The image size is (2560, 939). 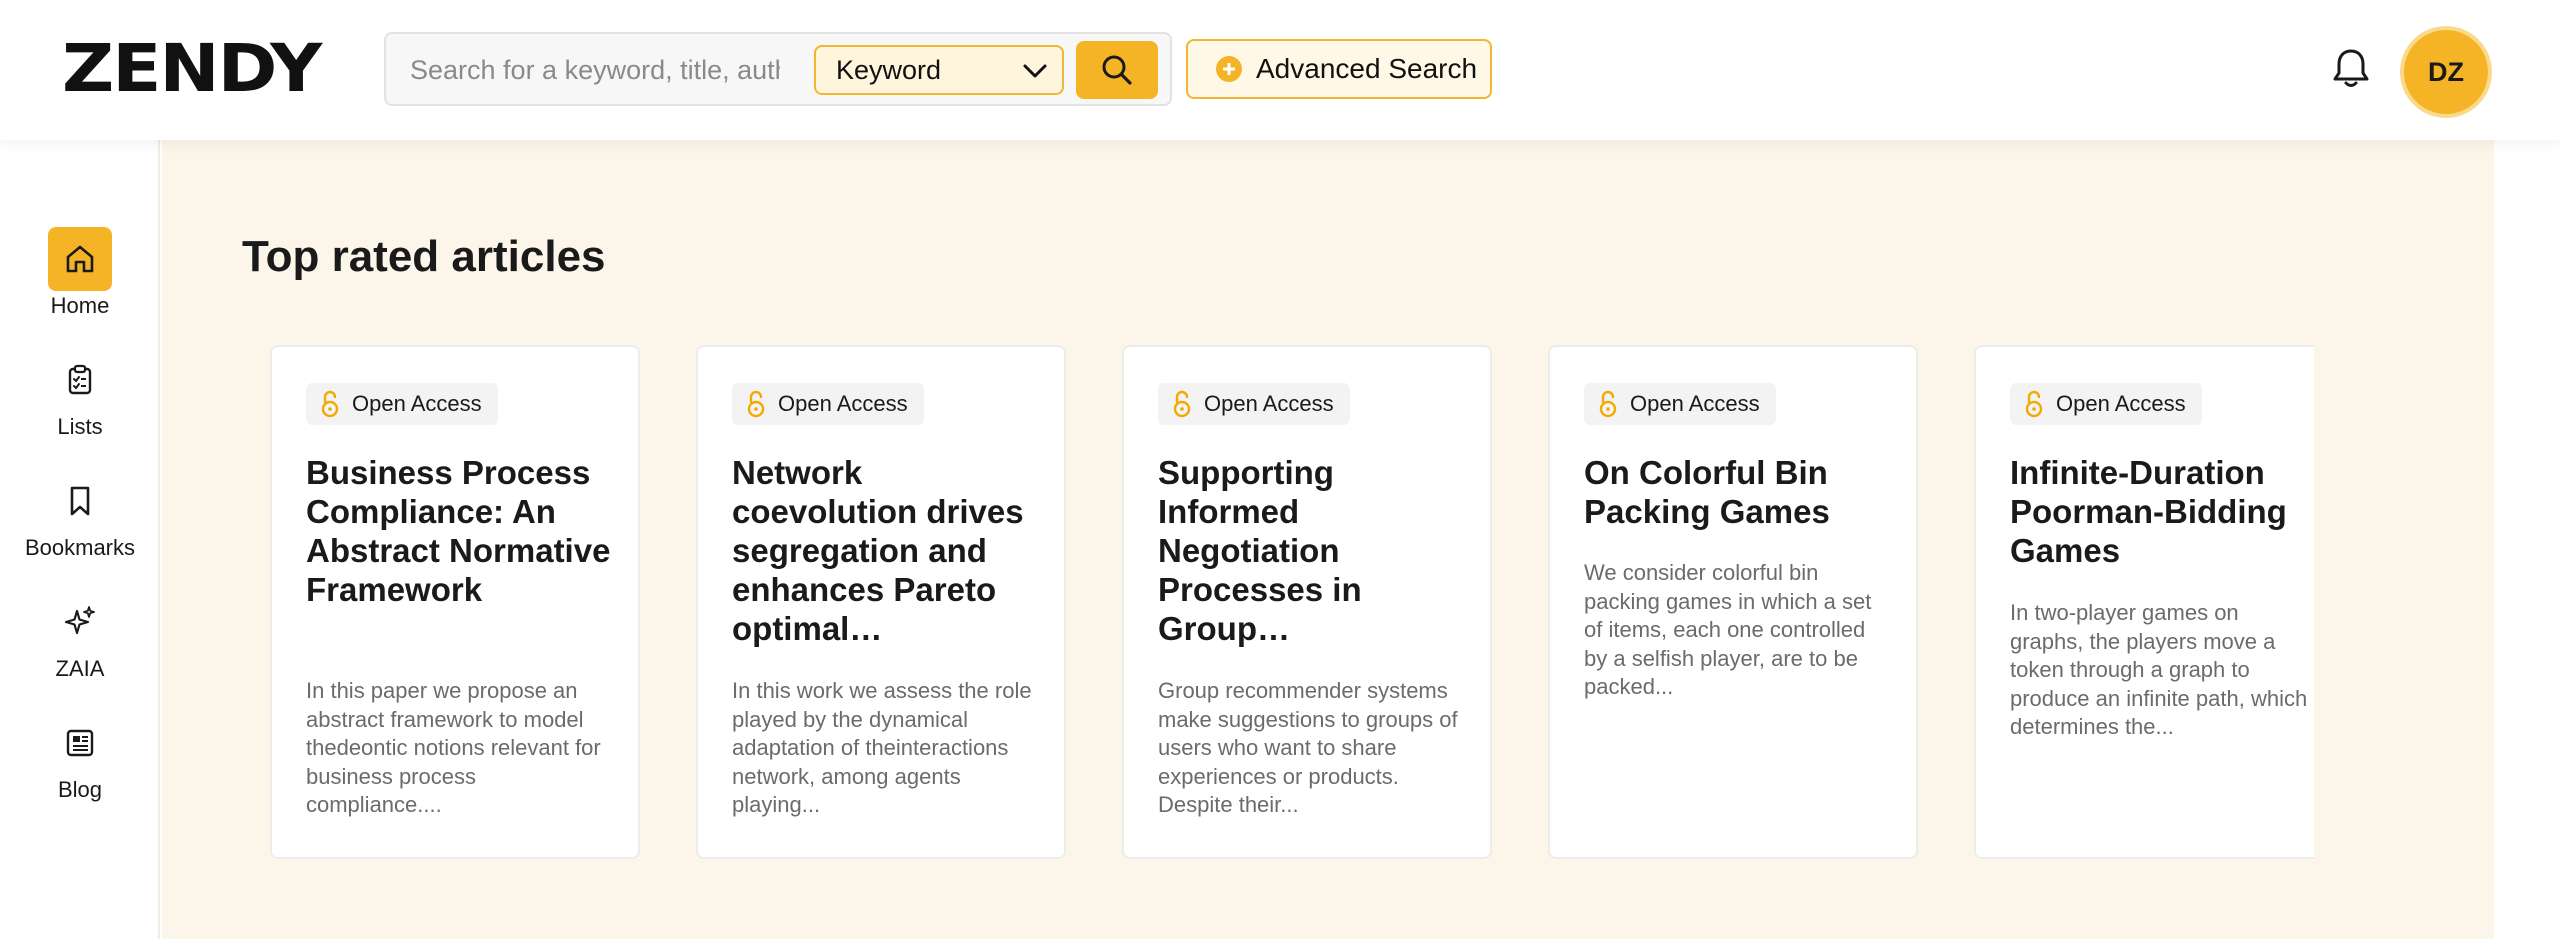 I want to click on home-icon, so click(x=80, y=259).